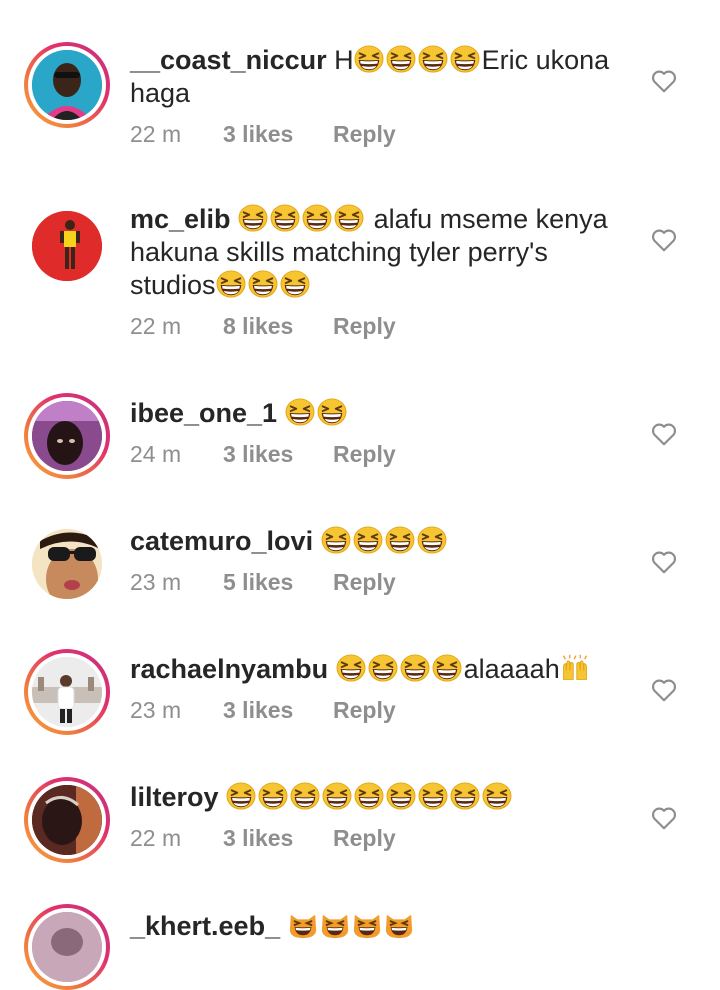 Image resolution: width=720 pixels, height=990 pixels. I want to click on comment-meta: 24 m 3 likes Reply, so click(382, 454).